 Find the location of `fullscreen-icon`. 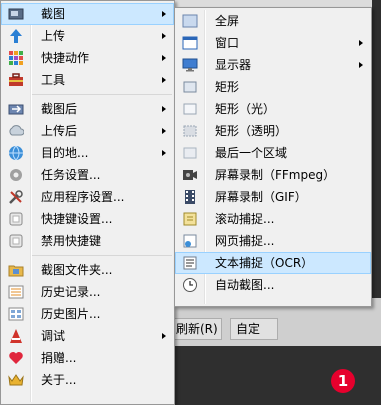

fullscreen-icon is located at coordinates (190, 21).